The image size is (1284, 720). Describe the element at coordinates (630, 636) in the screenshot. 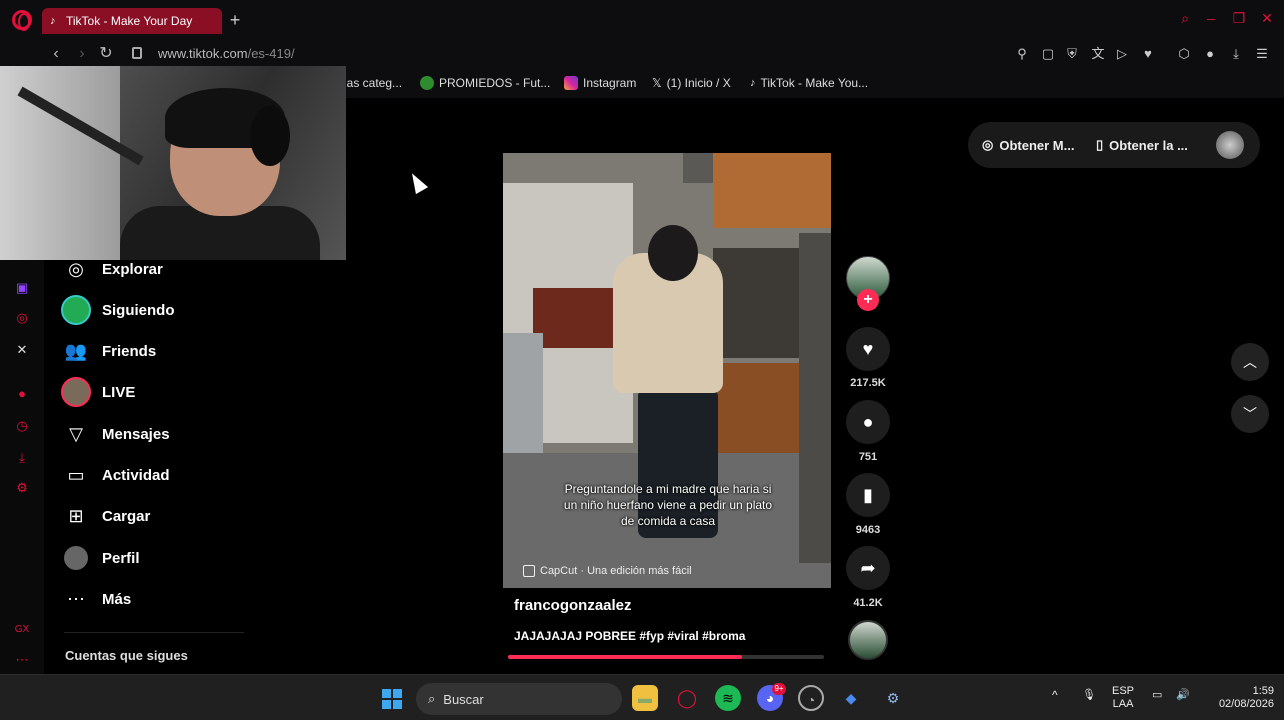

I see `video-description: JAJAJAJAJ POBREE #fyp #viral #broma` at that location.